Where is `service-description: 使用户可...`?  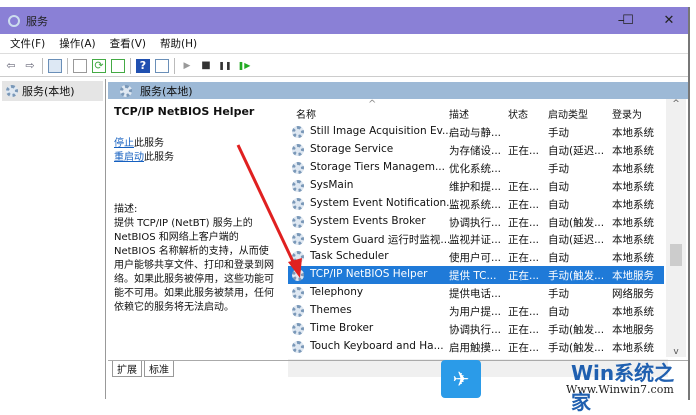 service-description: 使用户可... is located at coordinates (475, 258).